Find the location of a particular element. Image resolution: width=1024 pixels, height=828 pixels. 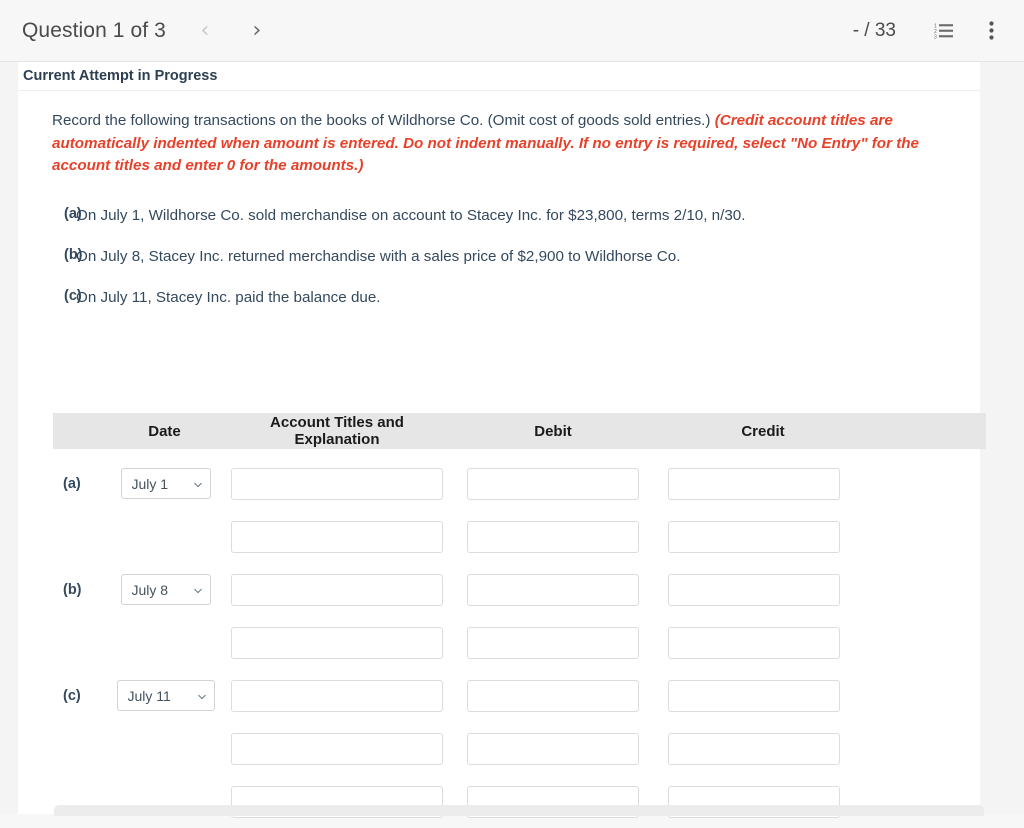

topbar-right-group: - / 33 1 2 3 is located at coordinates (930, 31).